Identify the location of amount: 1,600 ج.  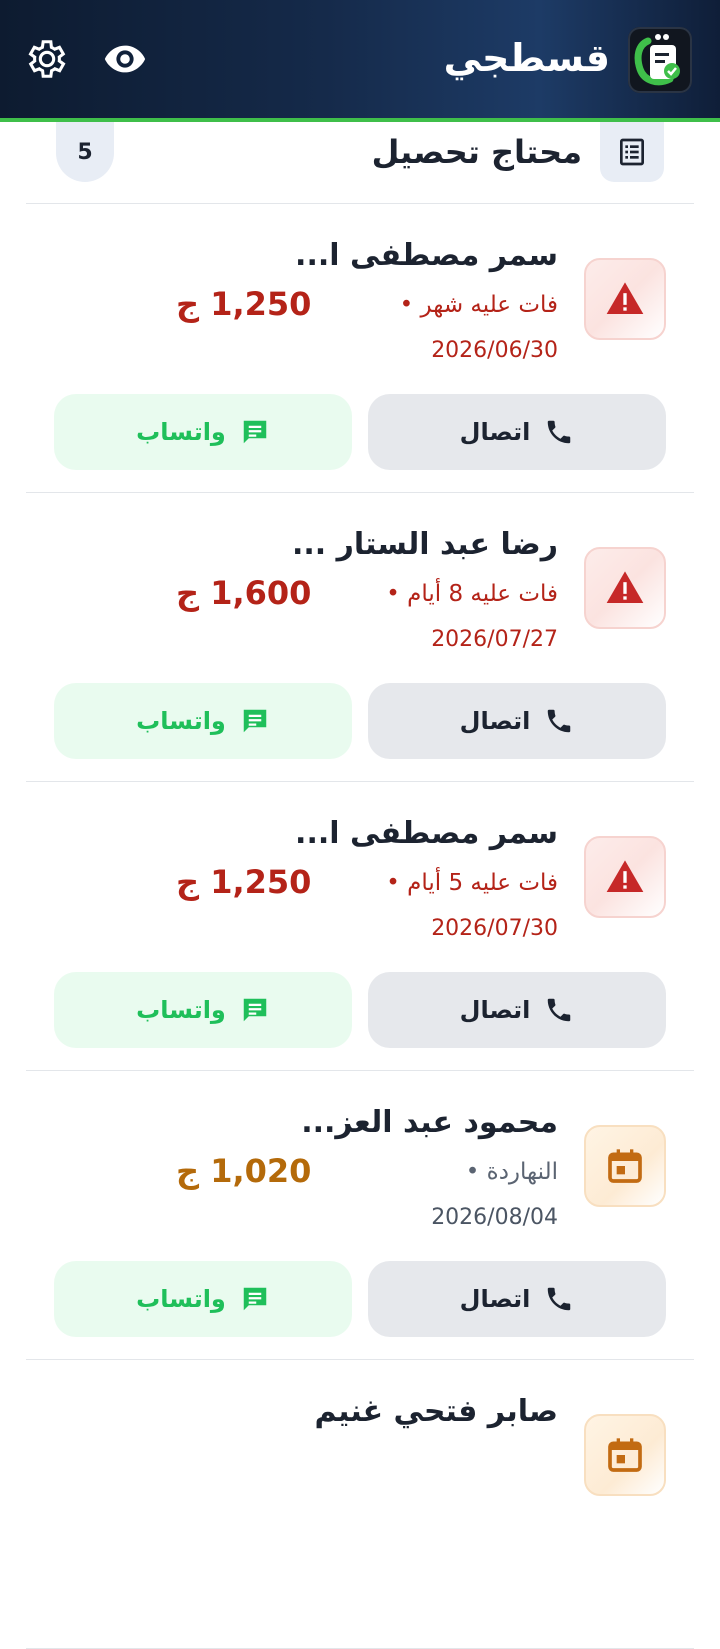
(244, 593).